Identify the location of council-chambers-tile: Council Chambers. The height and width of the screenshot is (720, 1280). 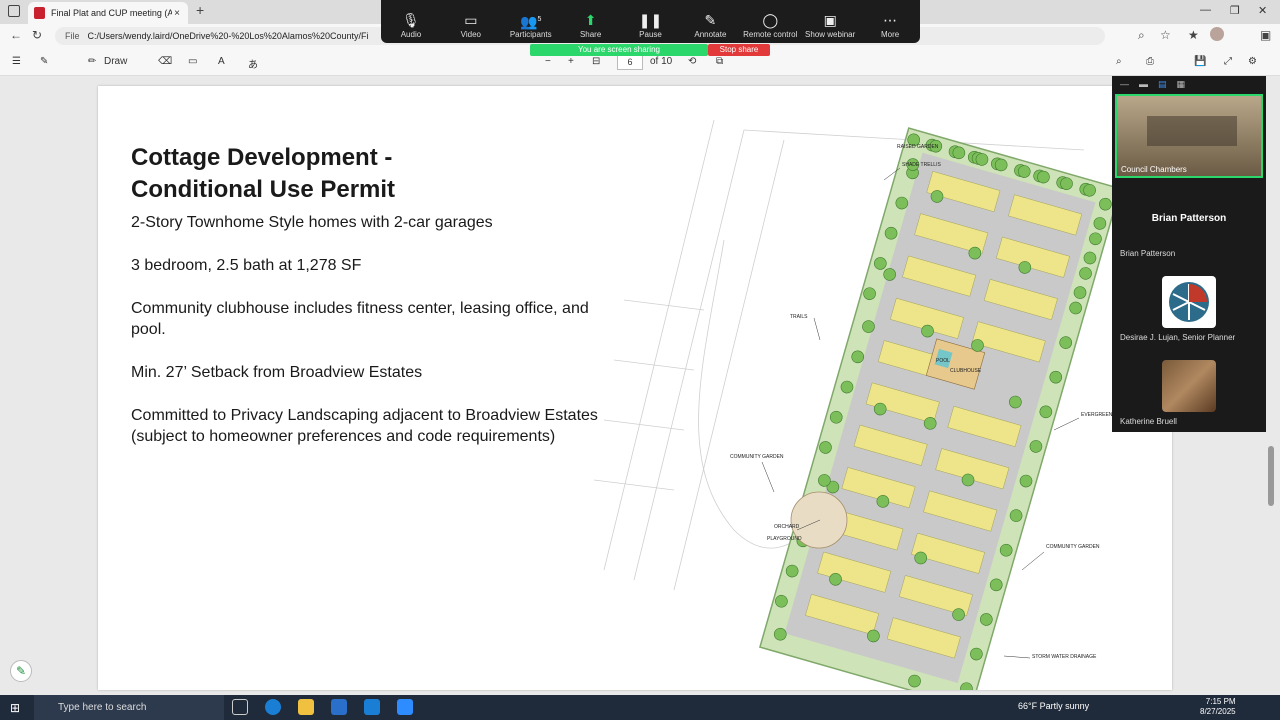
(1189, 136).